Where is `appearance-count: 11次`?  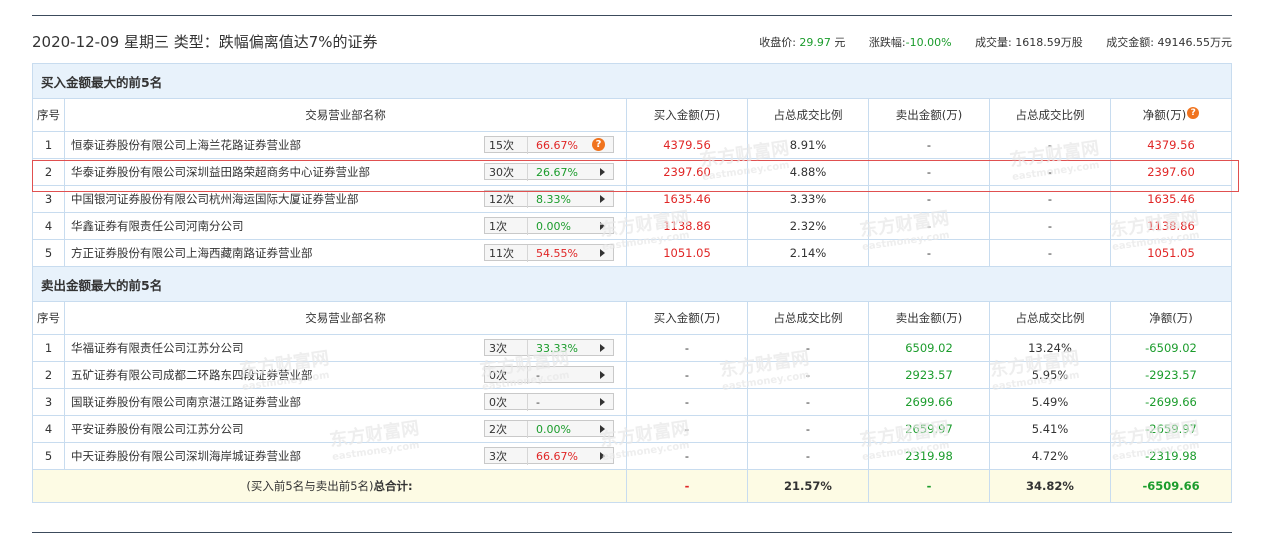 appearance-count: 11次 is located at coordinates (506, 253).